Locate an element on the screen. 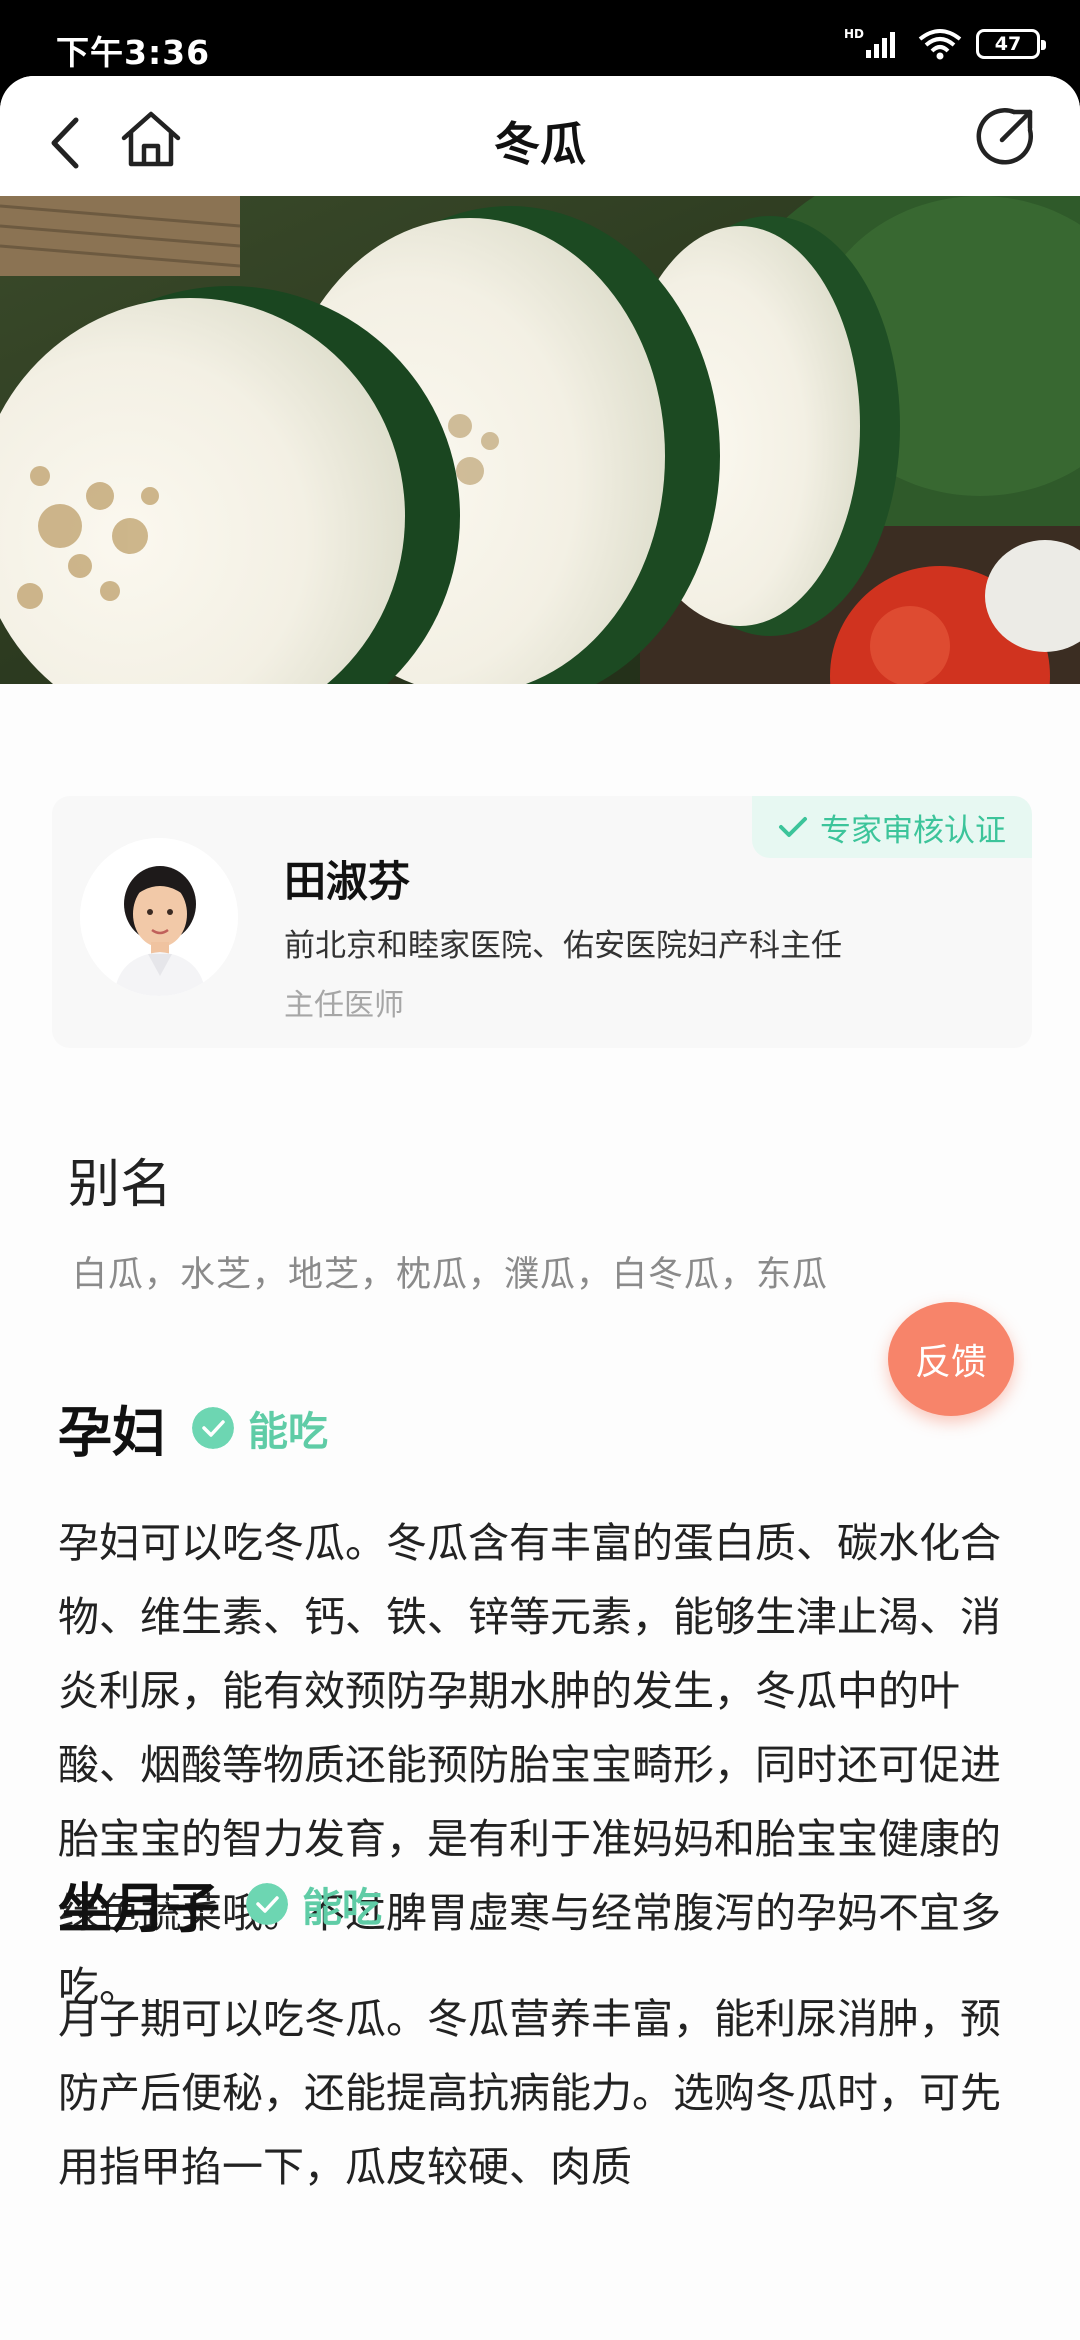  page-title: 冬瓜 is located at coordinates (540, 144).